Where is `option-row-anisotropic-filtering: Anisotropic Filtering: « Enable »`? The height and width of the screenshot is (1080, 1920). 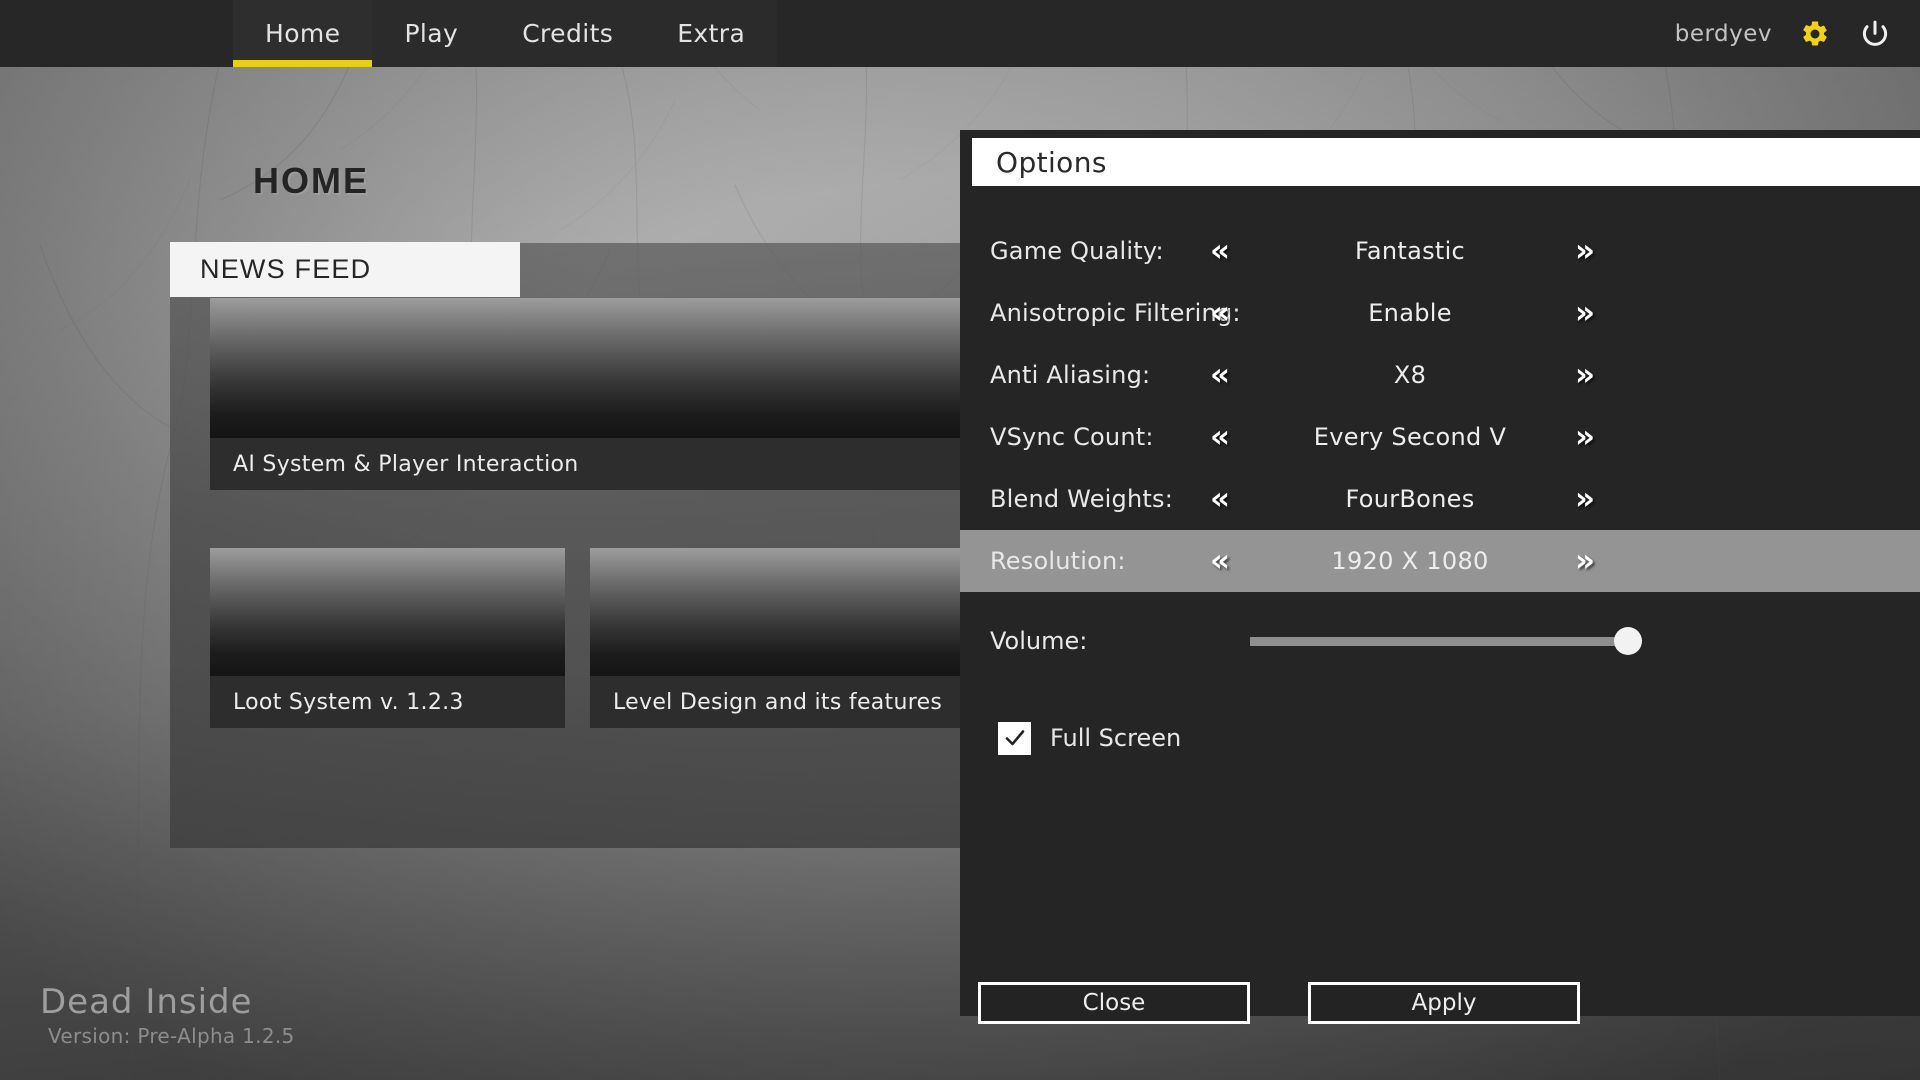
option-row-anisotropic-filtering: Anisotropic Filtering: « Enable » is located at coordinates (1440, 313).